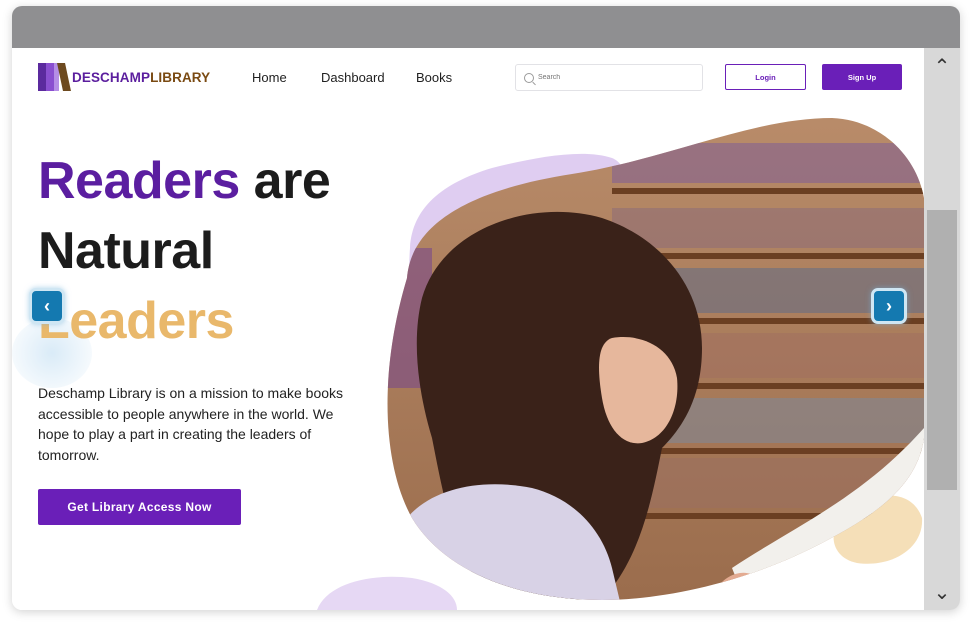  What do you see at coordinates (139, 181) in the screenshot?
I see `headline-accent: Readers` at bounding box center [139, 181].